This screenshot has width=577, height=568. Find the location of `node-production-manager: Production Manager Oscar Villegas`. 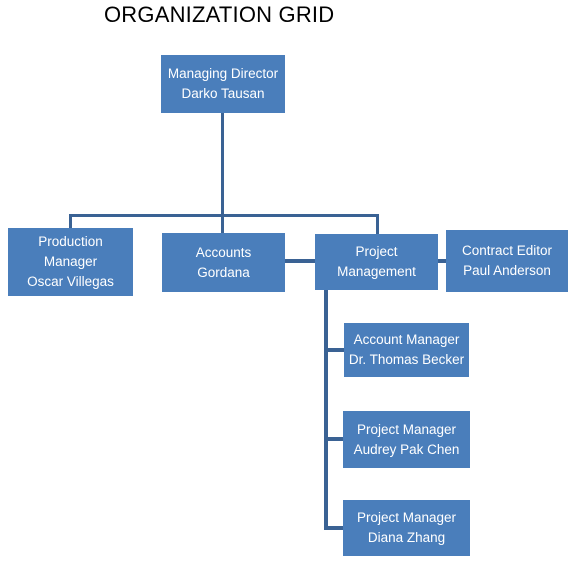

node-production-manager: Production Manager Oscar Villegas is located at coordinates (70, 262).